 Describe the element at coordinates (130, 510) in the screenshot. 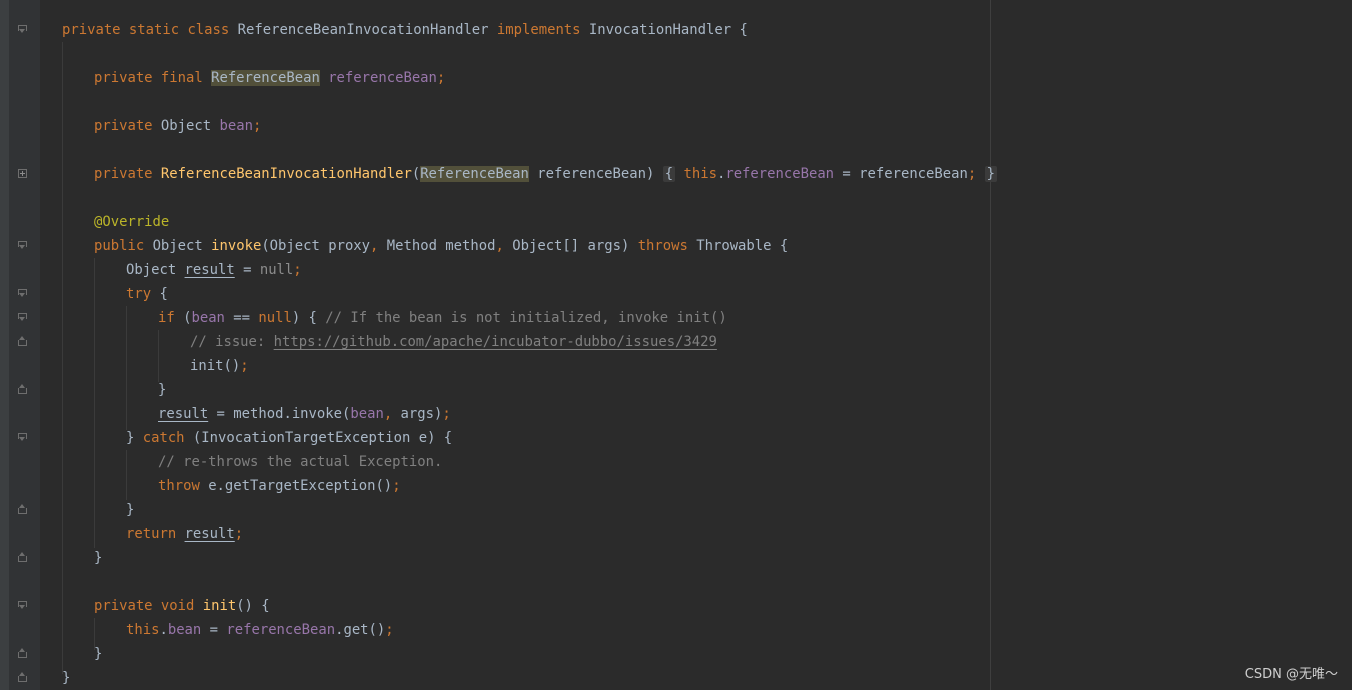

I see `code-line-close-try: }` at that location.